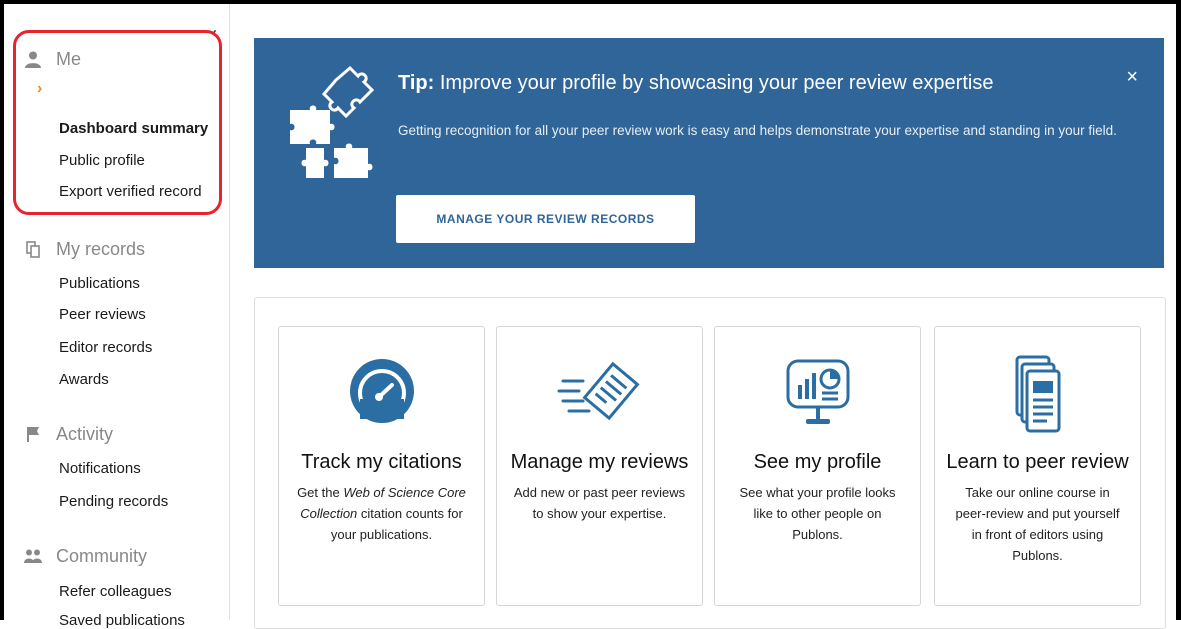 Image resolution: width=1181 pixels, height=629 pixels. What do you see at coordinates (1132, 77) in the screenshot?
I see `close-icon: ×` at bounding box center [1132, 77].